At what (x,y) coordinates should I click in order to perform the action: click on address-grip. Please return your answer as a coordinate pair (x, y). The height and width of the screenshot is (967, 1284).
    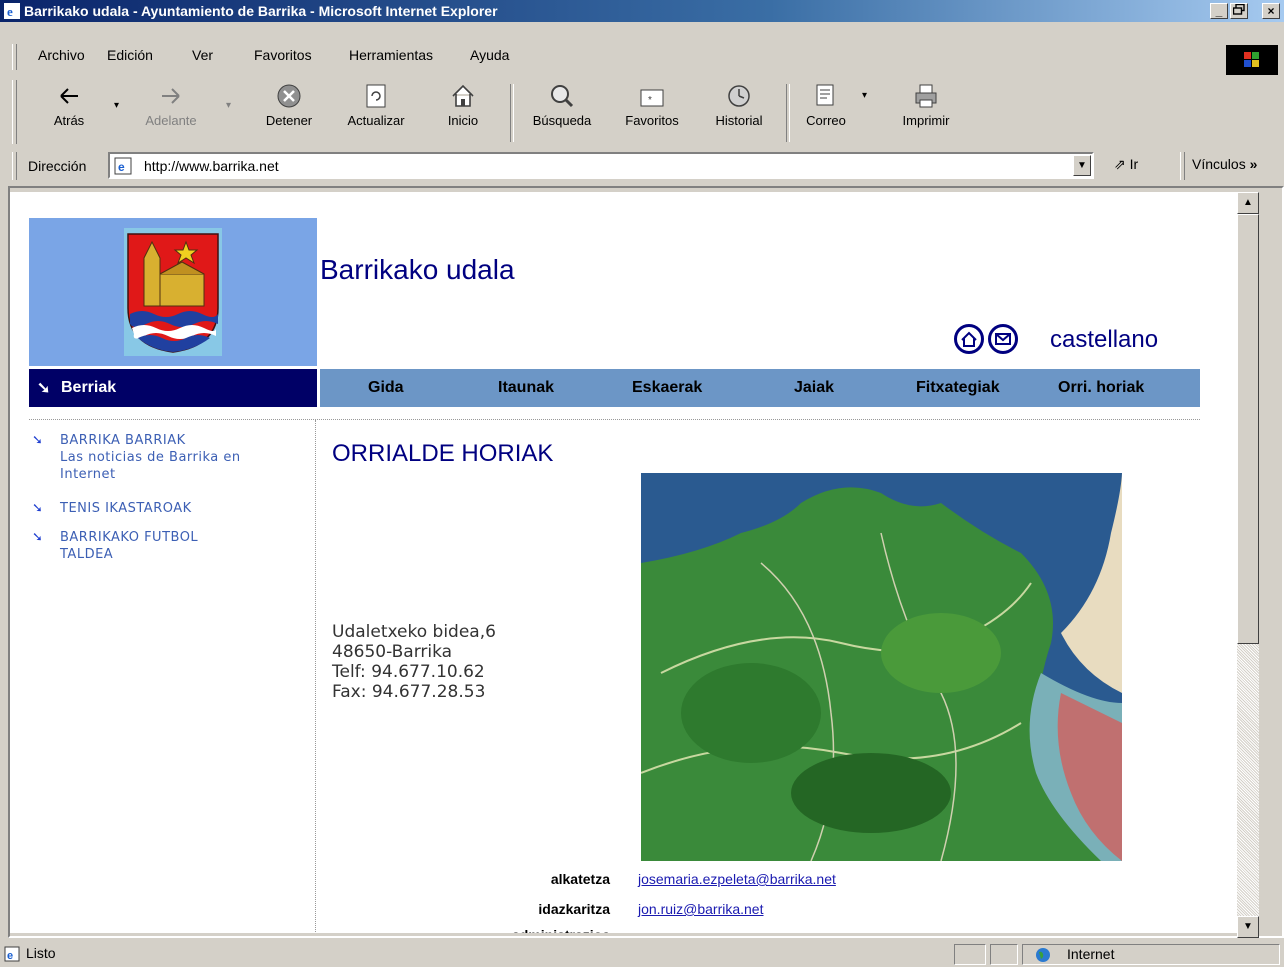
    Looking at the image, I should click on (14, 166).